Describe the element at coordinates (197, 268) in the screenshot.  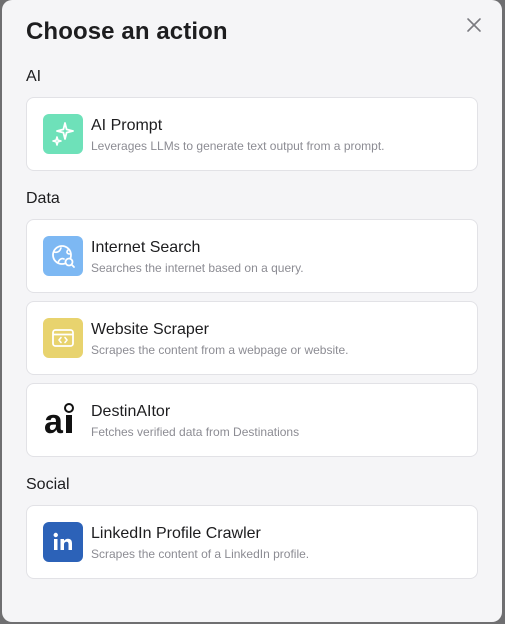
I see `action-description: Searches the internet based on a query.` at that location.